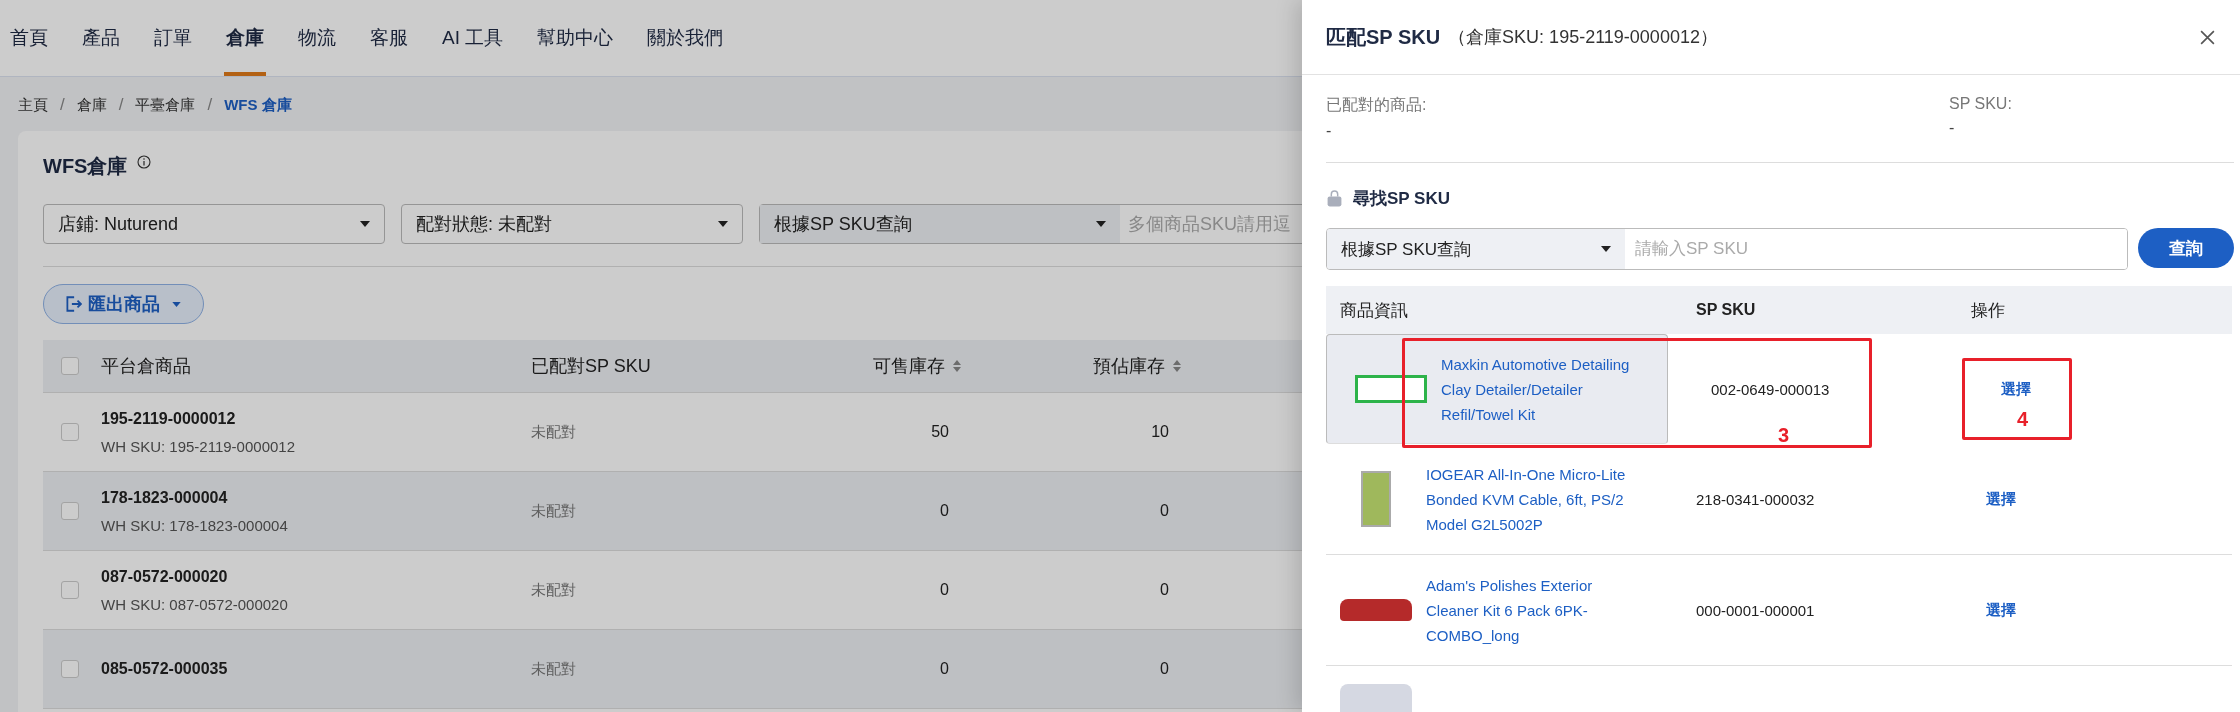 Image resolution: width=2240 pixels, height=712 pixels. I want to click on nav-tab: AI 工具, so click(473, 38).